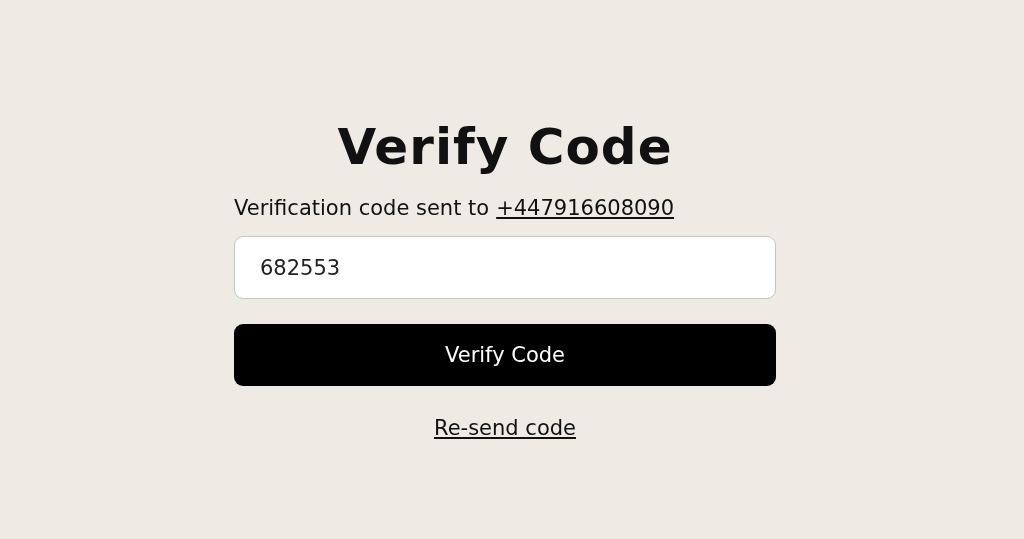 This screenshot has width=1024, height=539. Describe the element at coordinates (362, 208) in the screenshot. I see `verification-message: Verification code sent to` at that location.